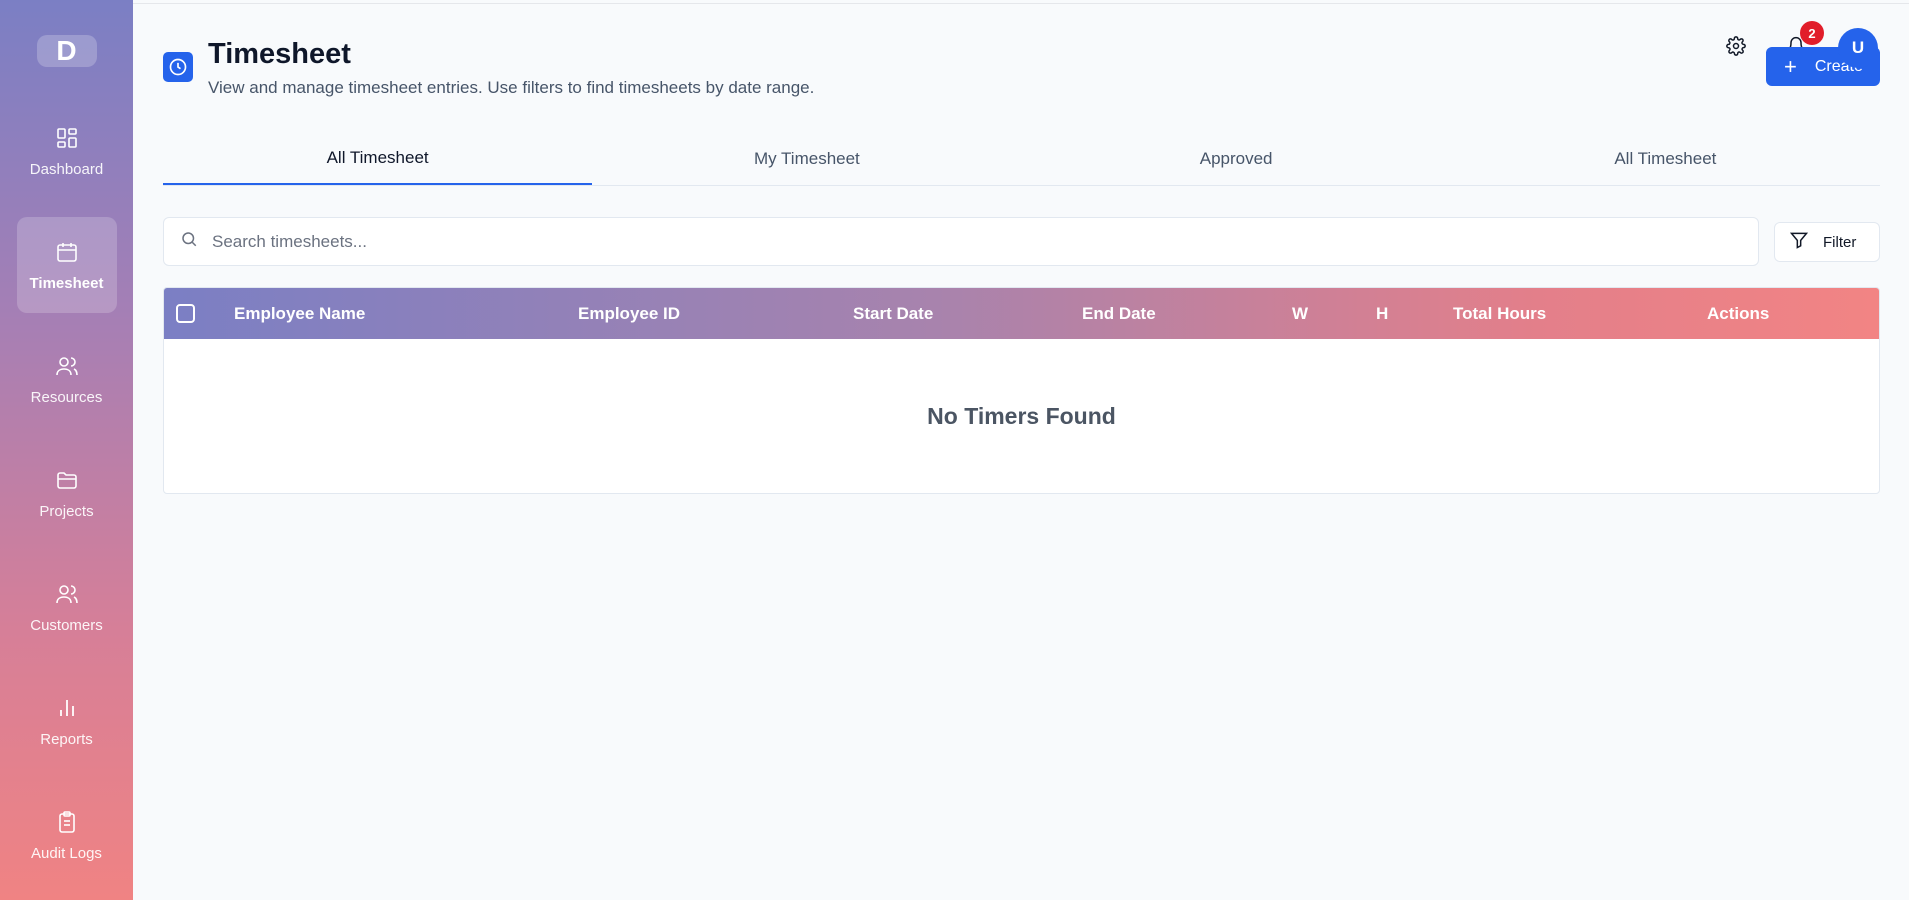  Describe the element at coordinates (1665, 158) in the screenshot. I see `tab-all-timesheet-2: All Timesheet` at that location.